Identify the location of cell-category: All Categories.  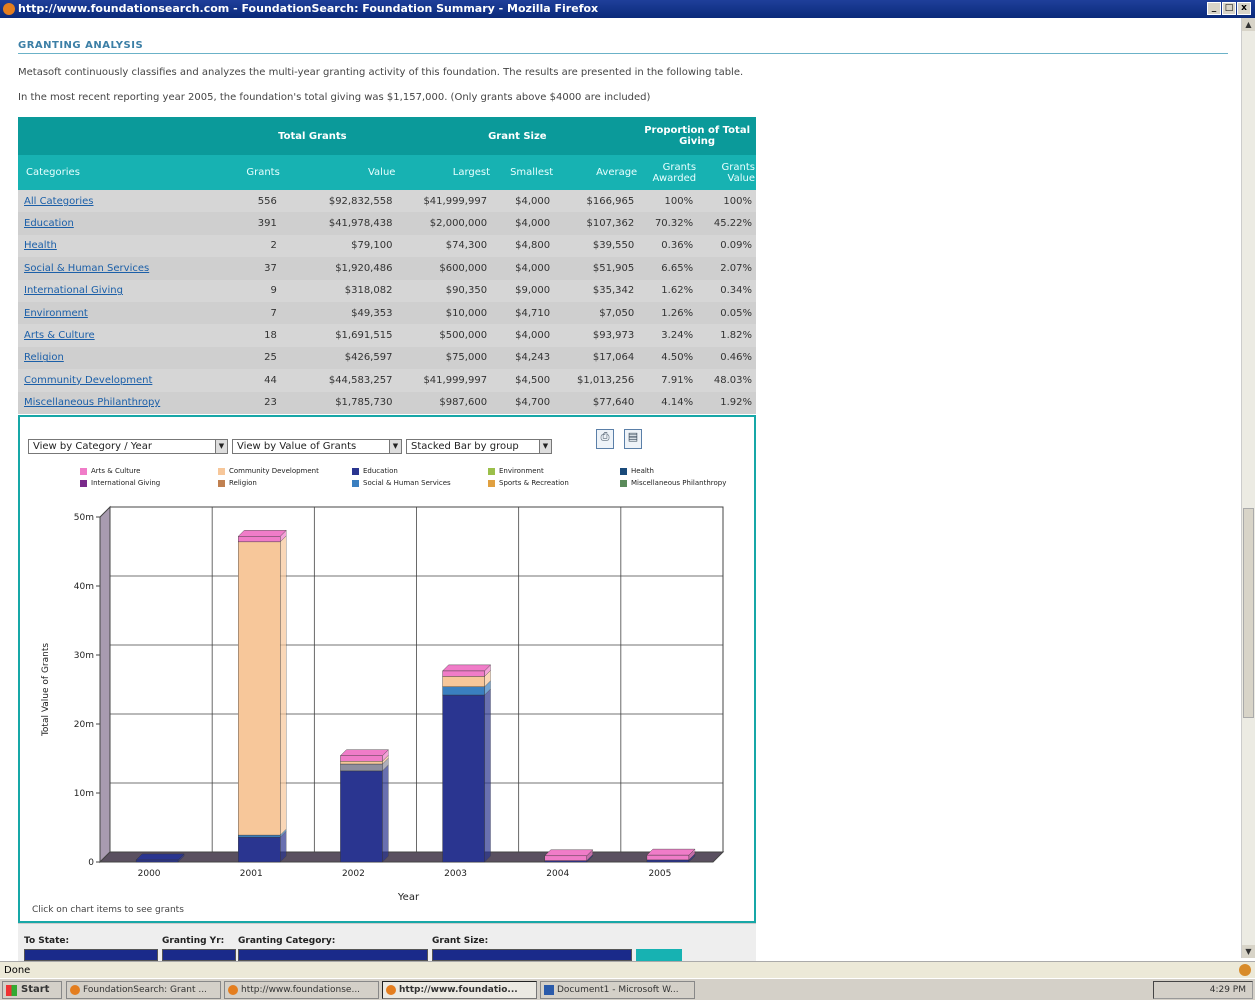
(123, 201).